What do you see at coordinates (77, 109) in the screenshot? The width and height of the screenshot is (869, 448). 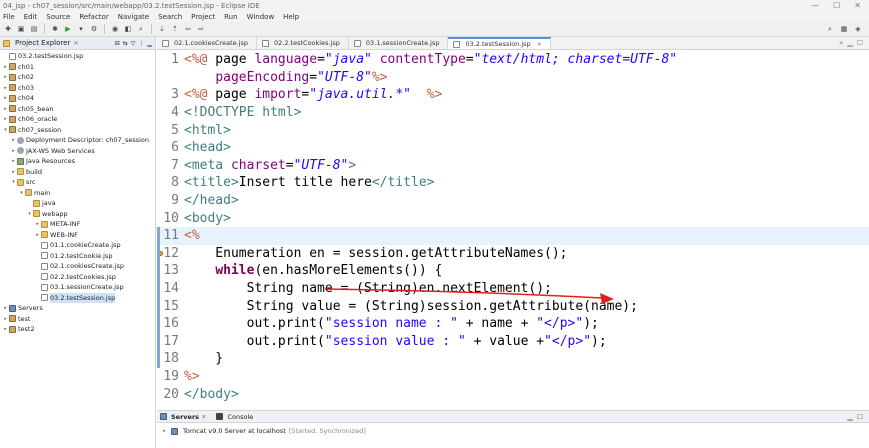 I see `tree-item: ▸ ch05_bean` at bounding box center [77, 109].